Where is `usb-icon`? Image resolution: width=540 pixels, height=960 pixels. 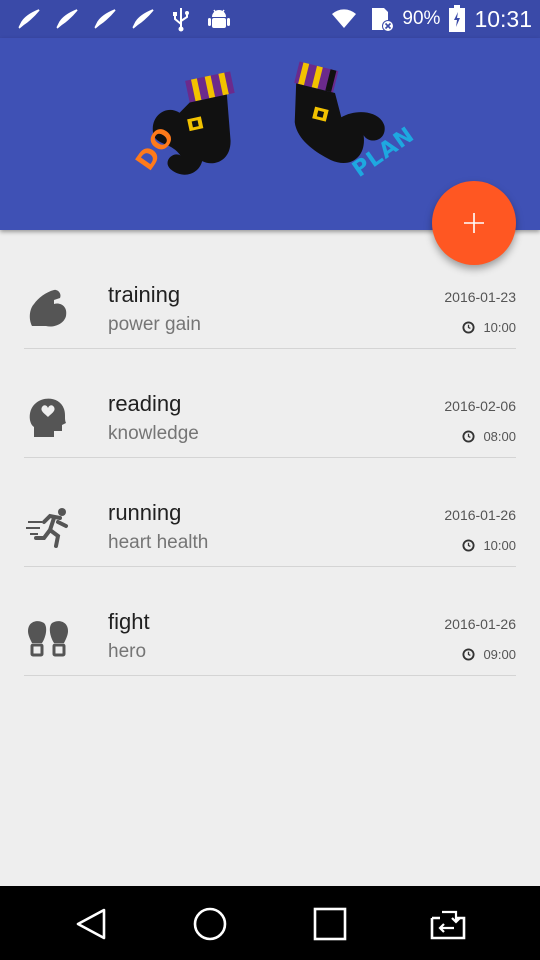
usb-icon is located at coordinates (181, 20).